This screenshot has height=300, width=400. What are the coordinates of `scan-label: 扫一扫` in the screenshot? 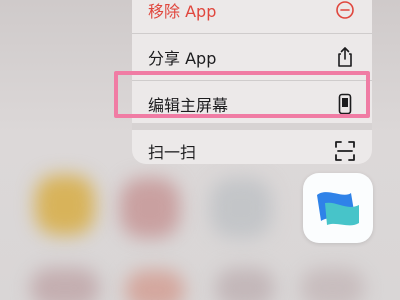 It's located at (172, 152).